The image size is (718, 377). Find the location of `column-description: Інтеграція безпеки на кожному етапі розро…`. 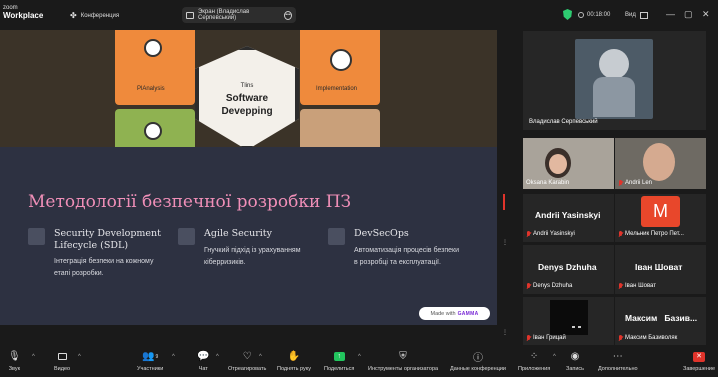

column-description: Інтеграція безпеки на кожному етапі розро… is located at coordinates (104, 267).